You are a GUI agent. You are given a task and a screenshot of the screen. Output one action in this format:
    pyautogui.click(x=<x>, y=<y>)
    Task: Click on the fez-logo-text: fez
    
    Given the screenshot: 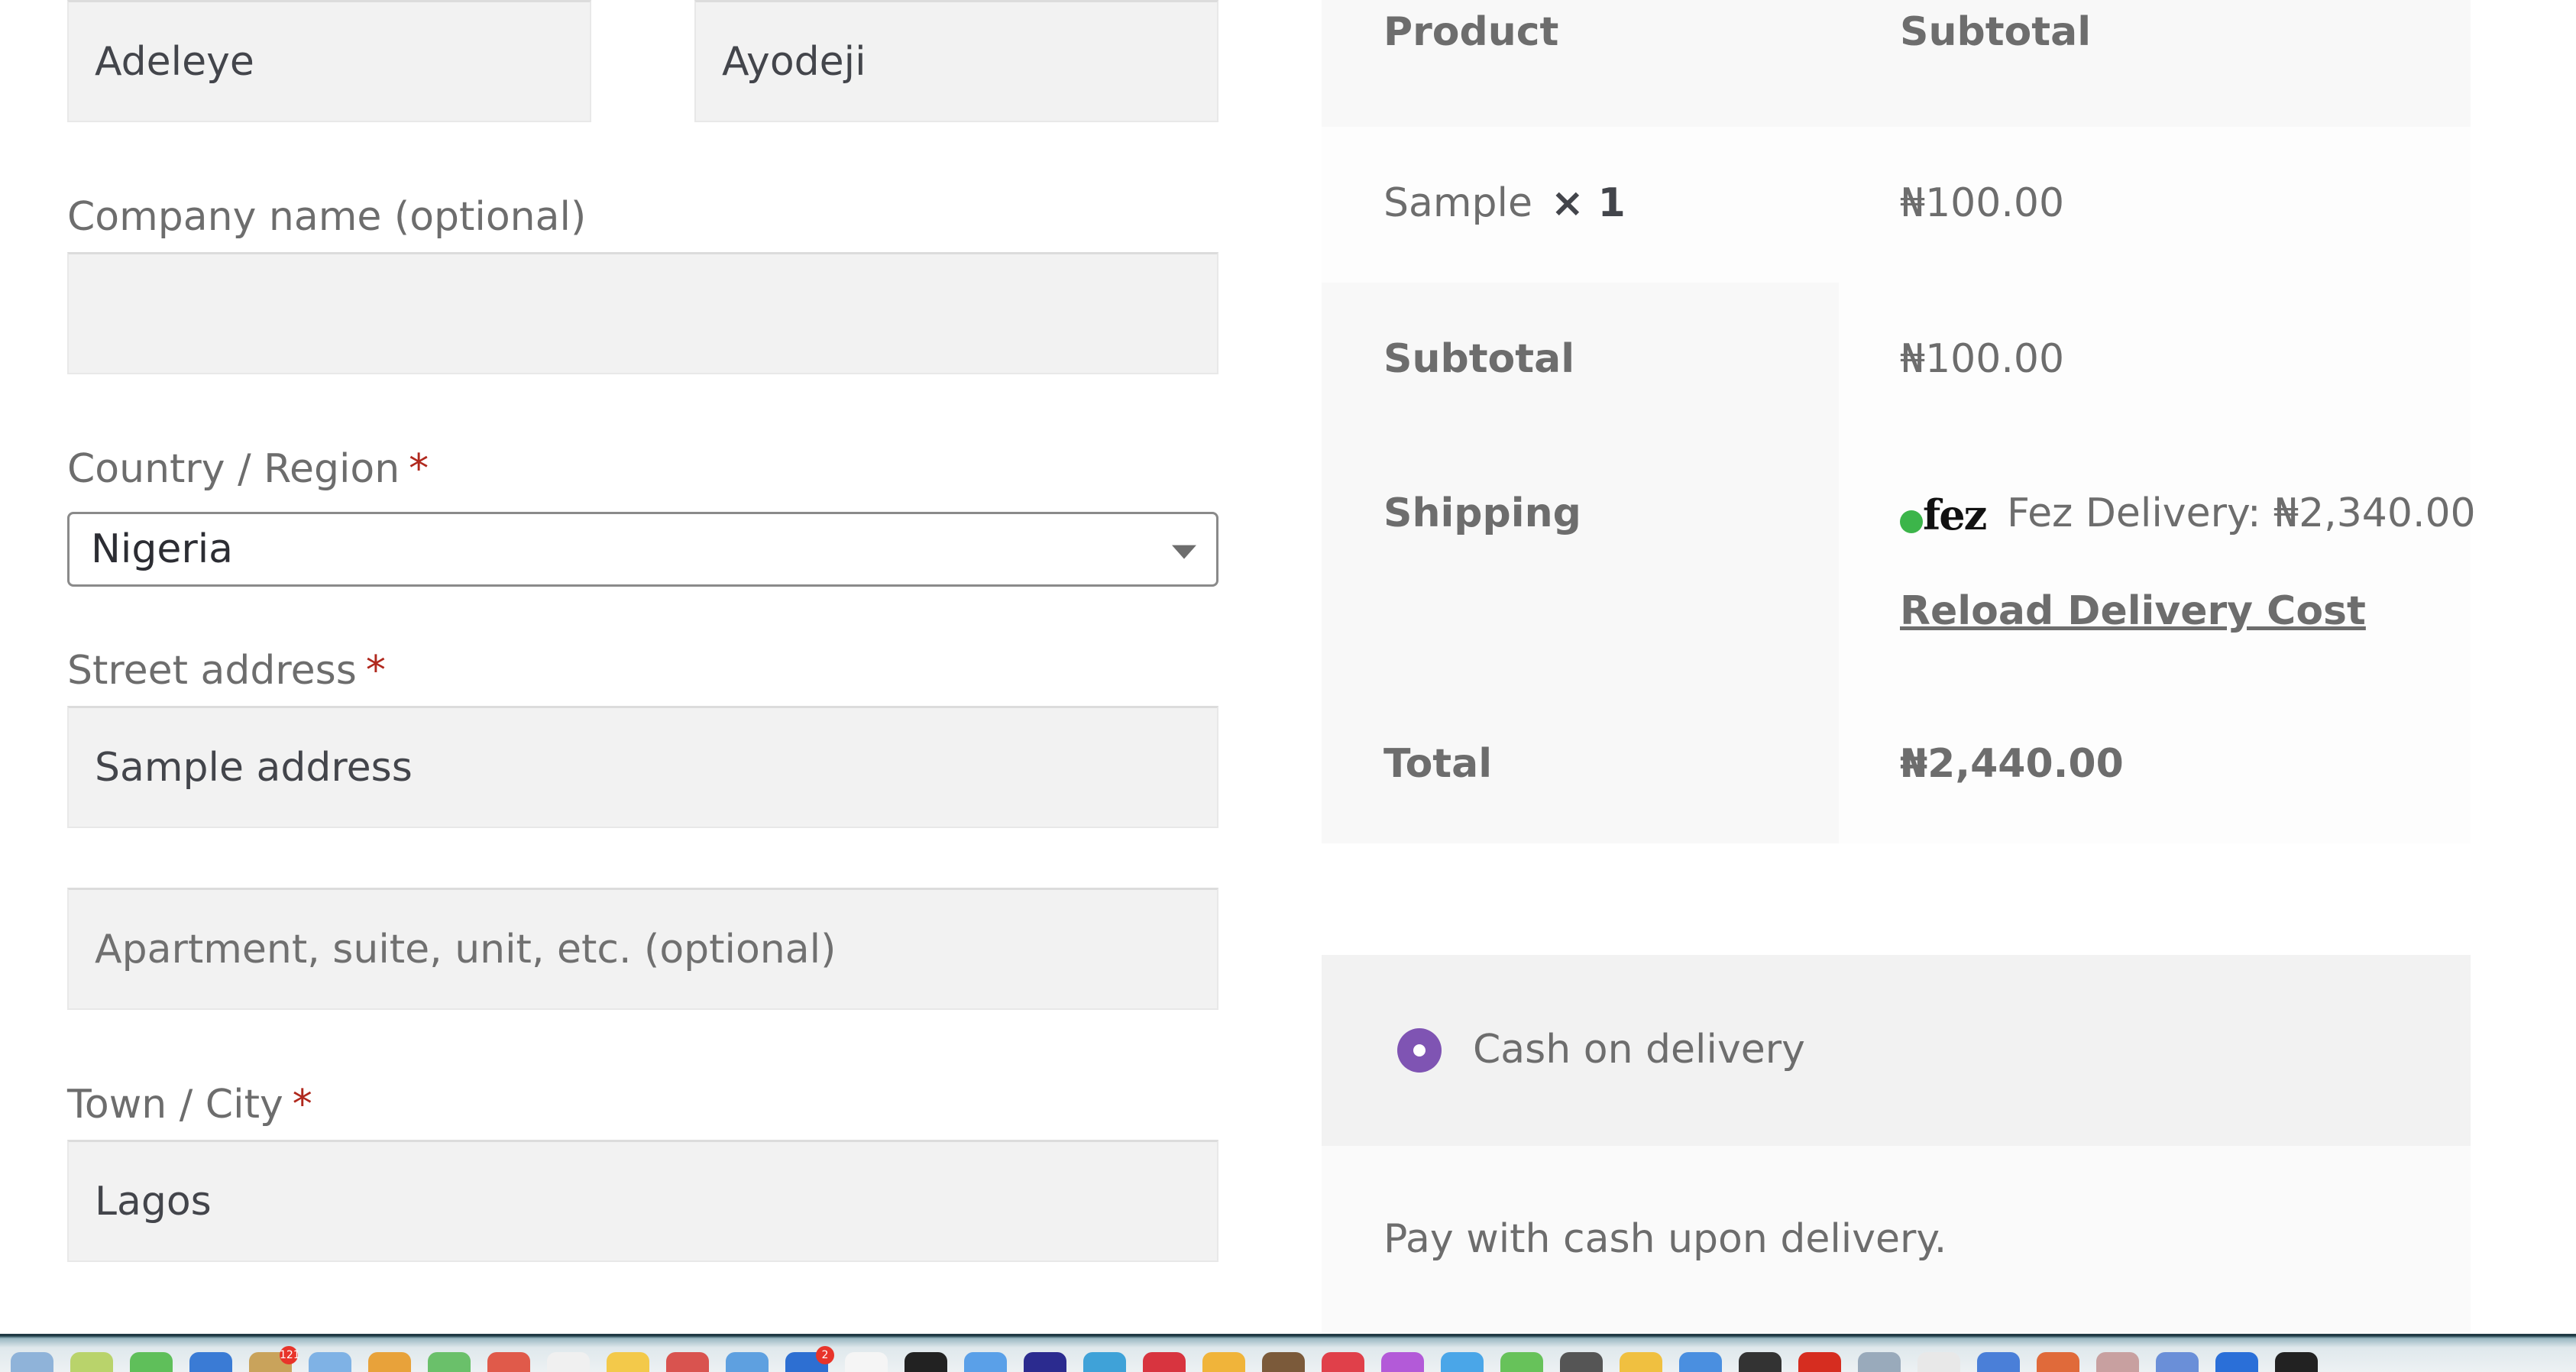 What is the action you would take?
    pyautogui.click(x=1955, y=514)
    